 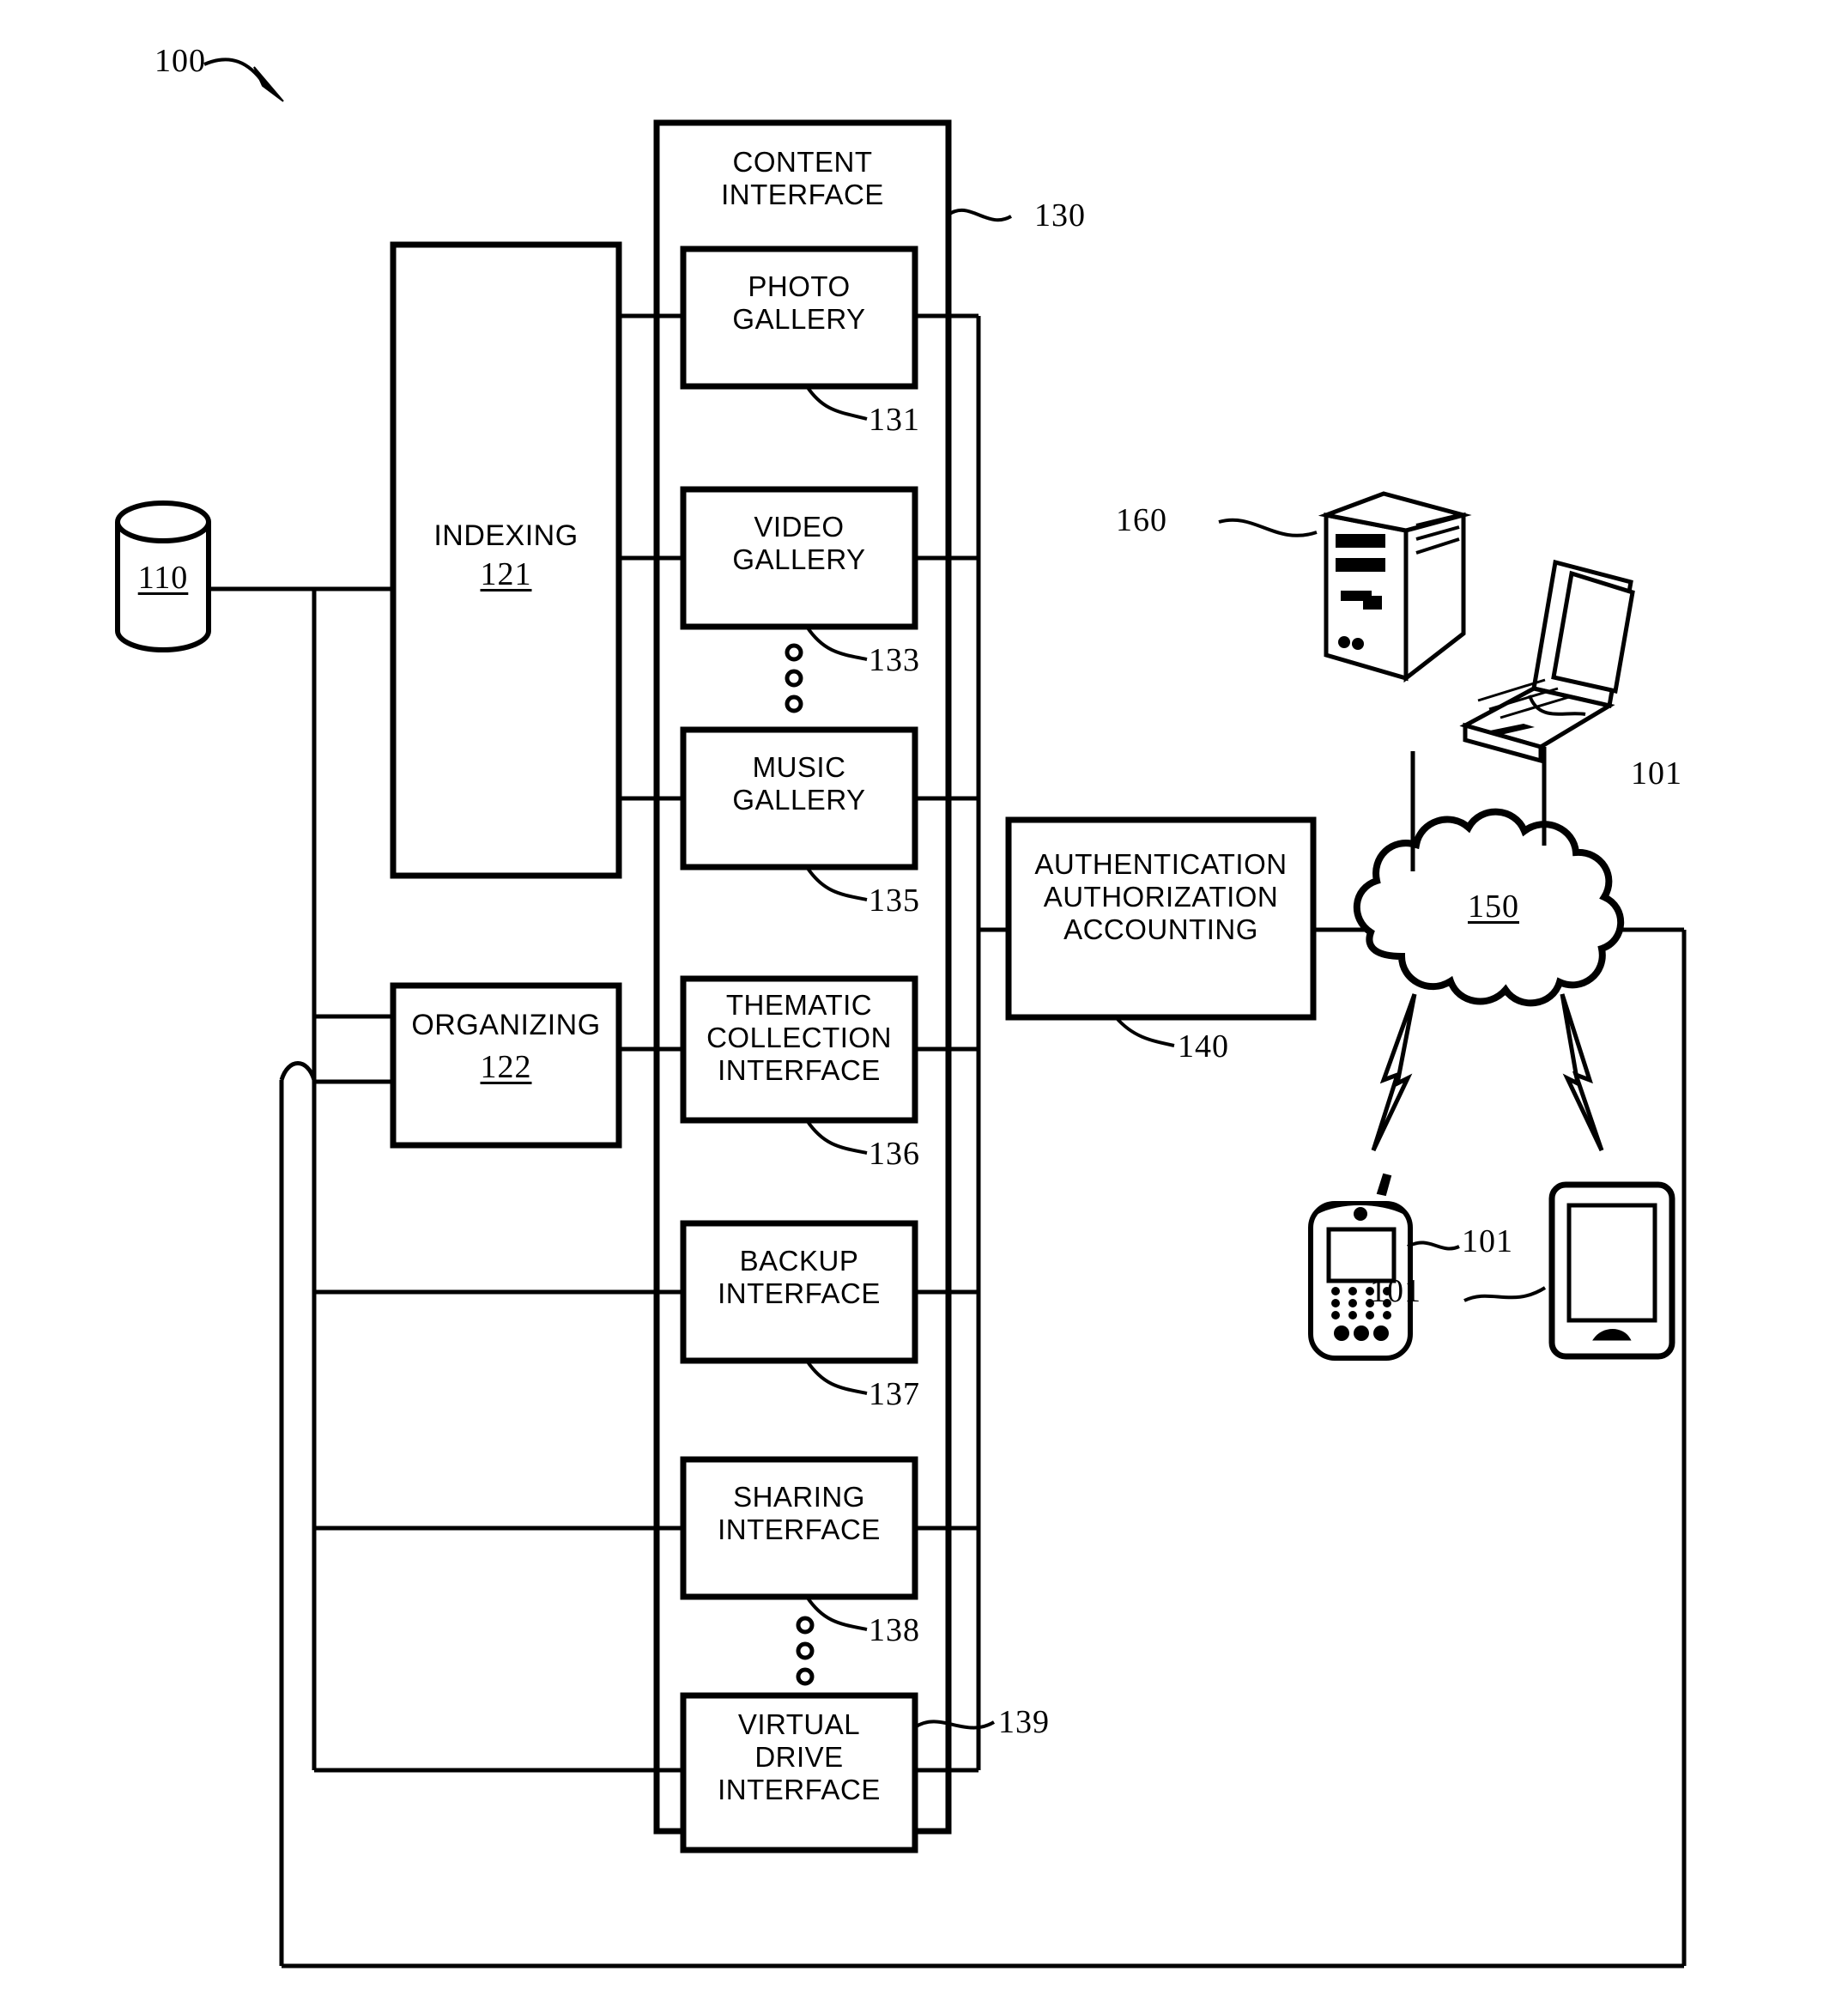 What do you see at coordinates (1161, 864) in the screenshot?
I see `aaa-line1: AUTHENTICATION` at bounding box center [1161, 864].